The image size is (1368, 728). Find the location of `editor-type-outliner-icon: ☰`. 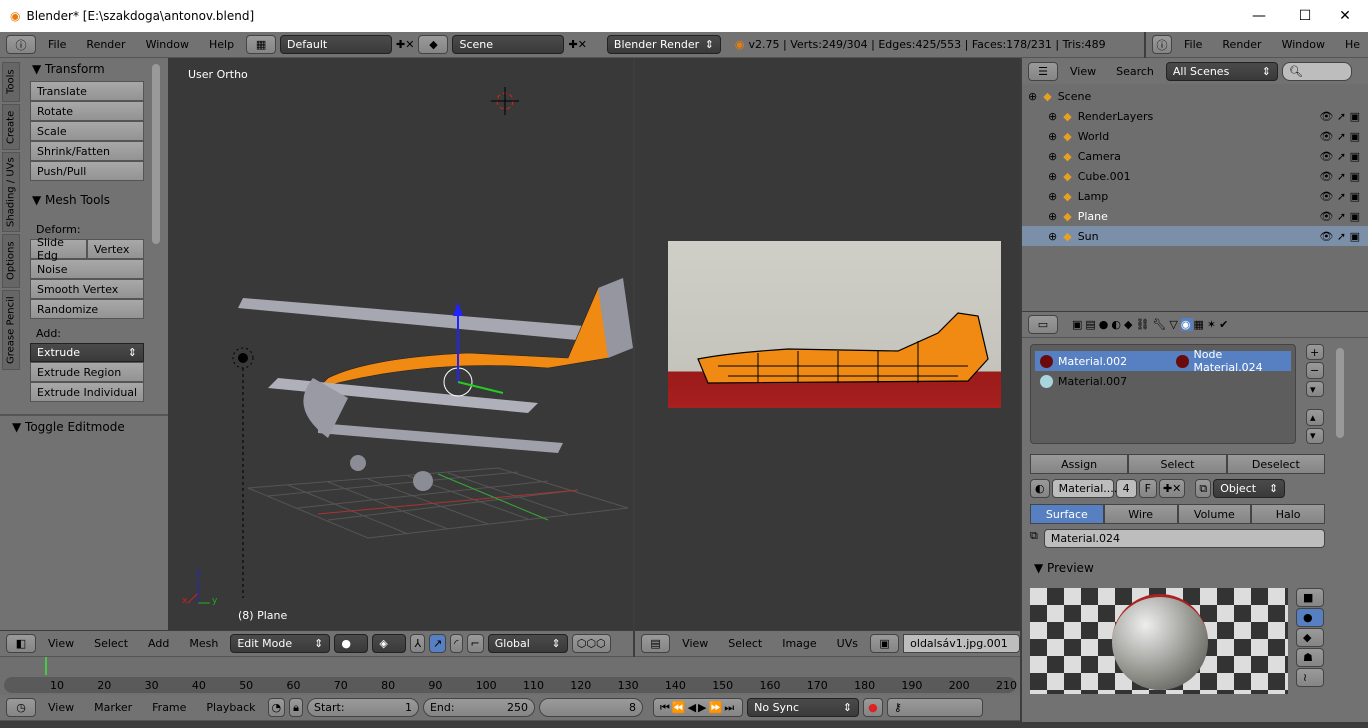

editor-type-outliner-icon: ☰ is located at coordinates (1043, 71).